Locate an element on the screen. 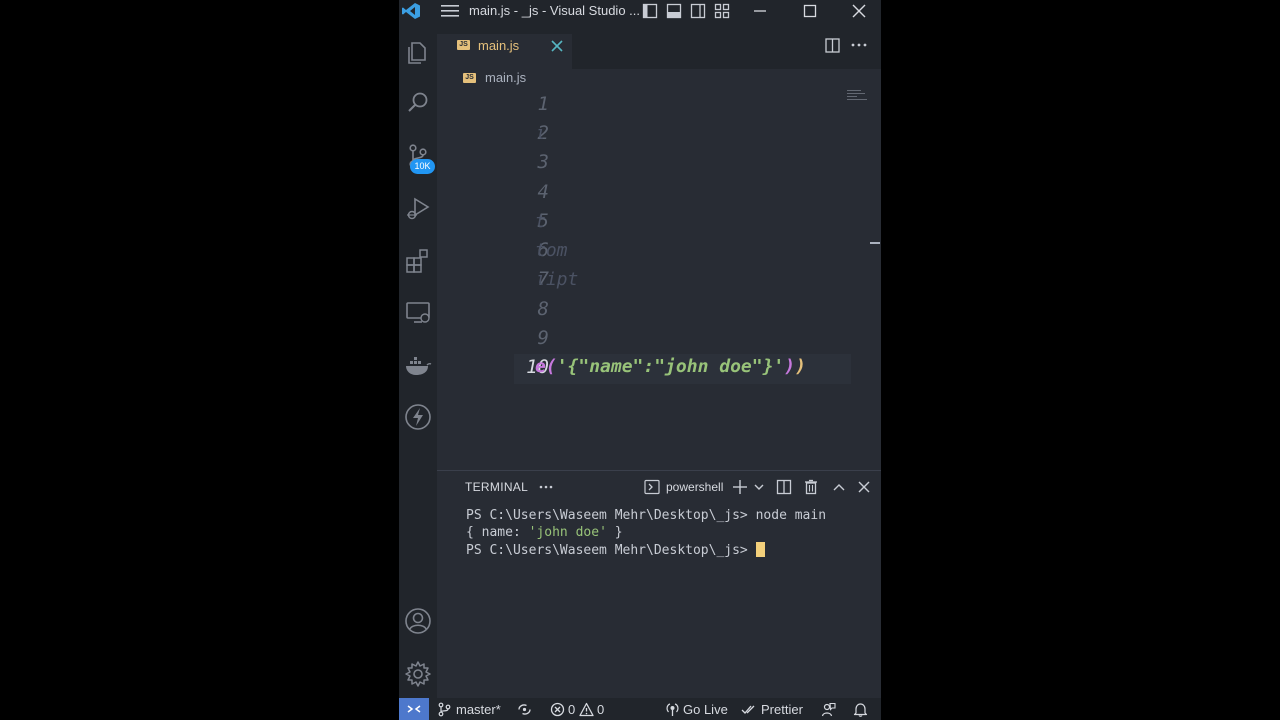 This screenshot has width=1280, height=720. source-control-badge: 10K is located at coordinates (422, 166).